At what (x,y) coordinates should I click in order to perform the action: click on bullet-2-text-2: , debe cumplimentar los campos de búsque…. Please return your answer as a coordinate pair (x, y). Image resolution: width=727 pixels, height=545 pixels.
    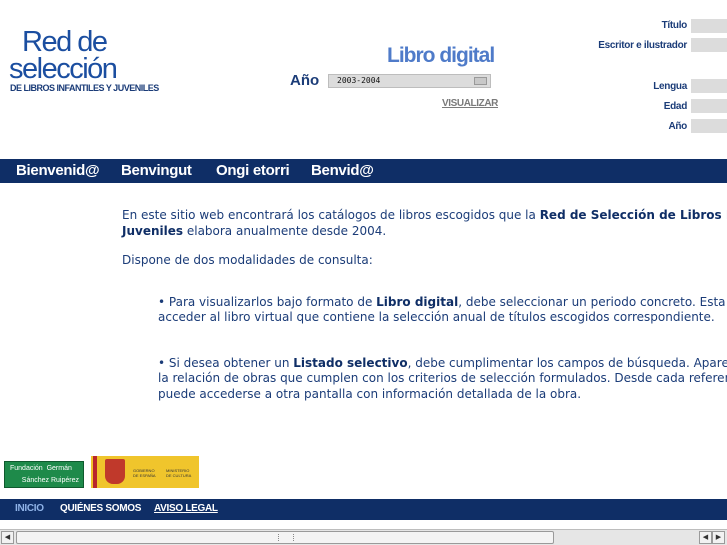
    Looking at the image, I should click on (567, 362).